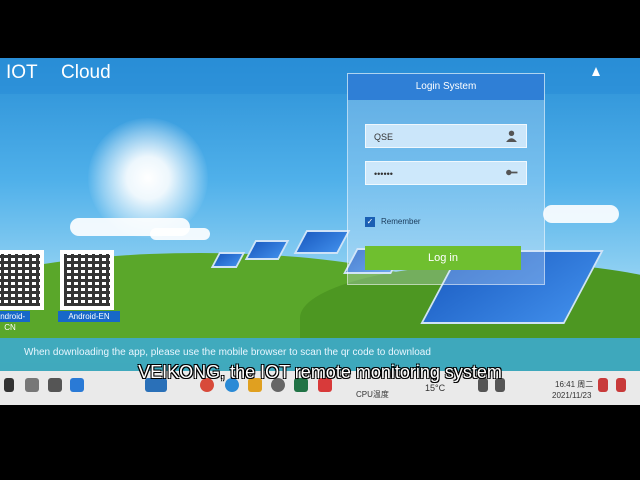 The image size is (640, 480). Describe the element at coordinates (446, 87) in the screenshot. I see `login-title: Login System` at that location.